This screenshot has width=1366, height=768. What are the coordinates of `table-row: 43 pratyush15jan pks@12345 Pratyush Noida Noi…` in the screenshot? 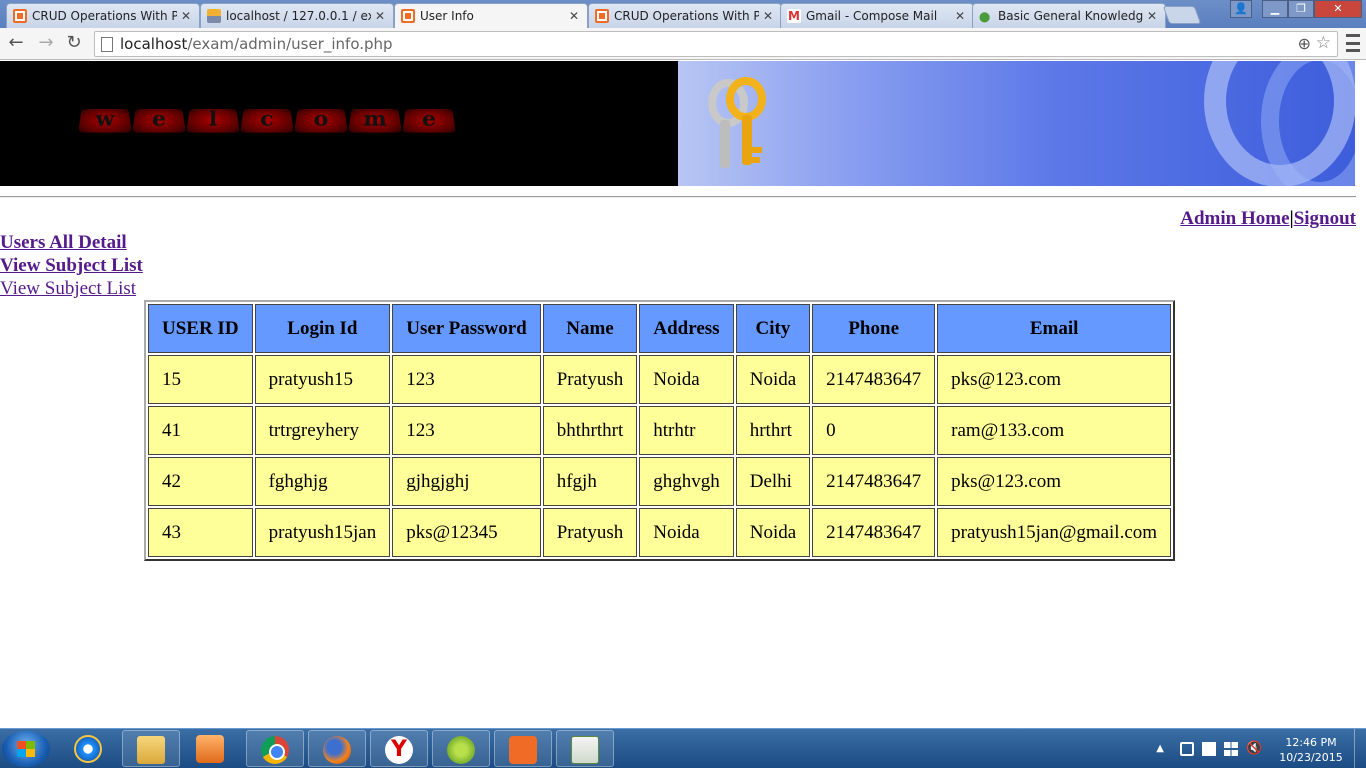 It's located at (660, 532).